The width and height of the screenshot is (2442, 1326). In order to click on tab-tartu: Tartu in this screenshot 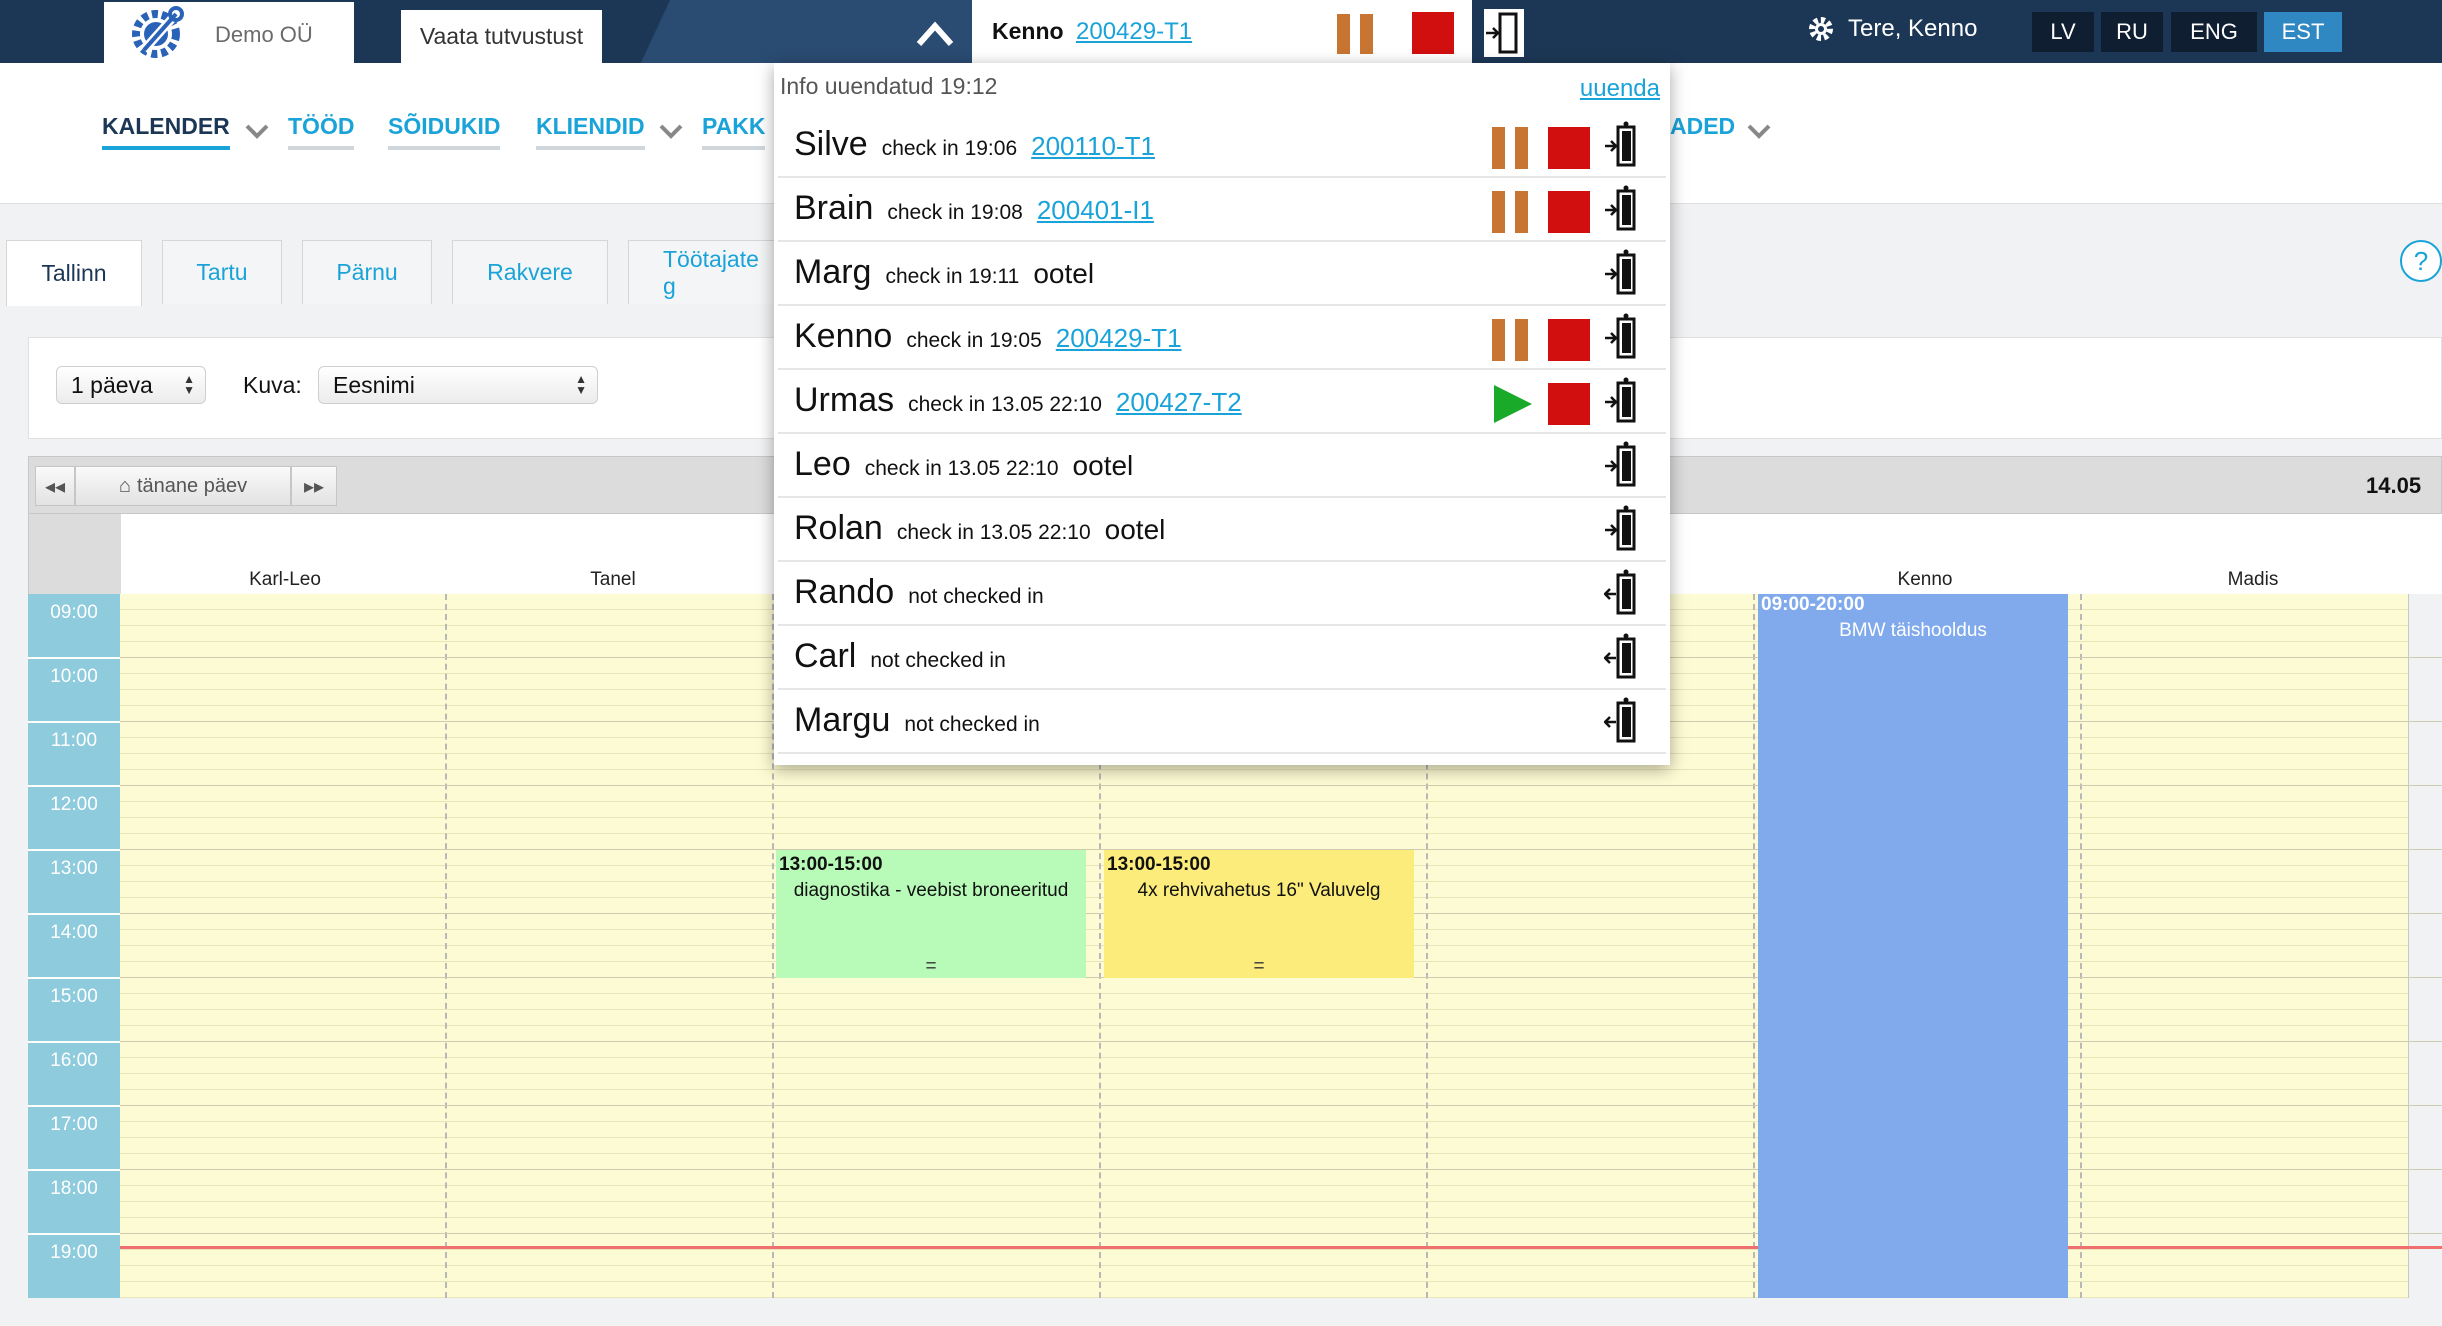, I will do `click(222, 272)`.